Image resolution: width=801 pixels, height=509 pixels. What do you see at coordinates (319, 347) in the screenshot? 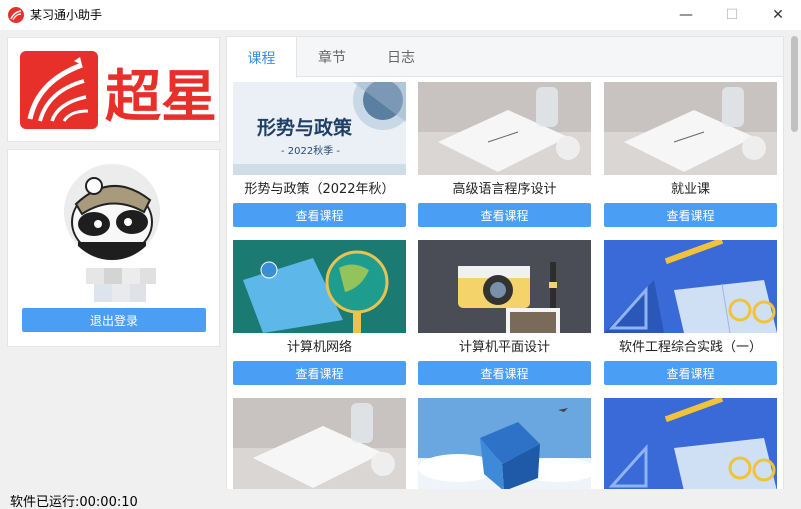
I see `course-name: 计算机网络` at bounding box center [319, 347].